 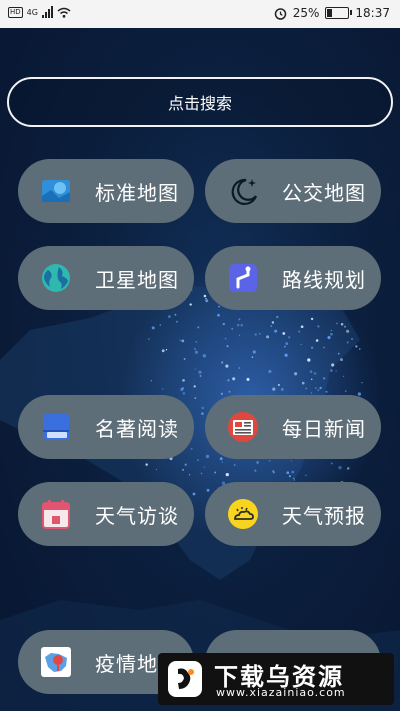 I want to click on status-bar: HD 4G 25% 18:37, so click(x=200, y=14).